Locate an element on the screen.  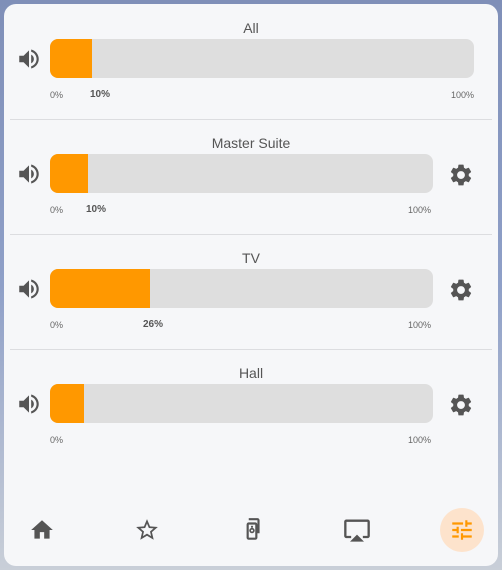
nav-mixer is located at coordinates (462, 530).